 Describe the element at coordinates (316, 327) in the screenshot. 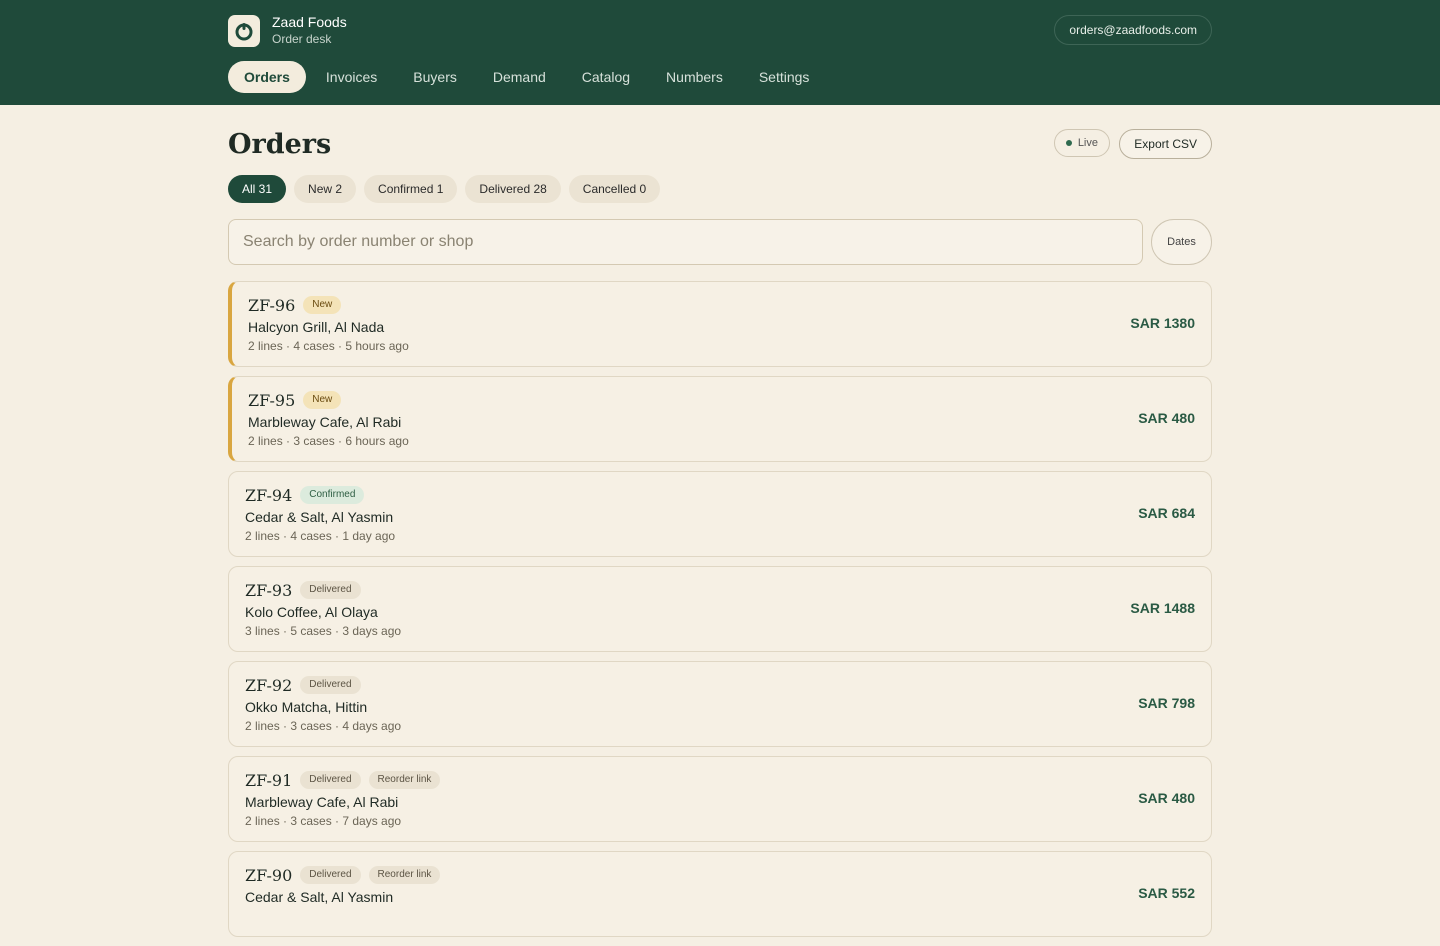

I see `shop-name: Halcyon Grill, Al Nada` at that location.